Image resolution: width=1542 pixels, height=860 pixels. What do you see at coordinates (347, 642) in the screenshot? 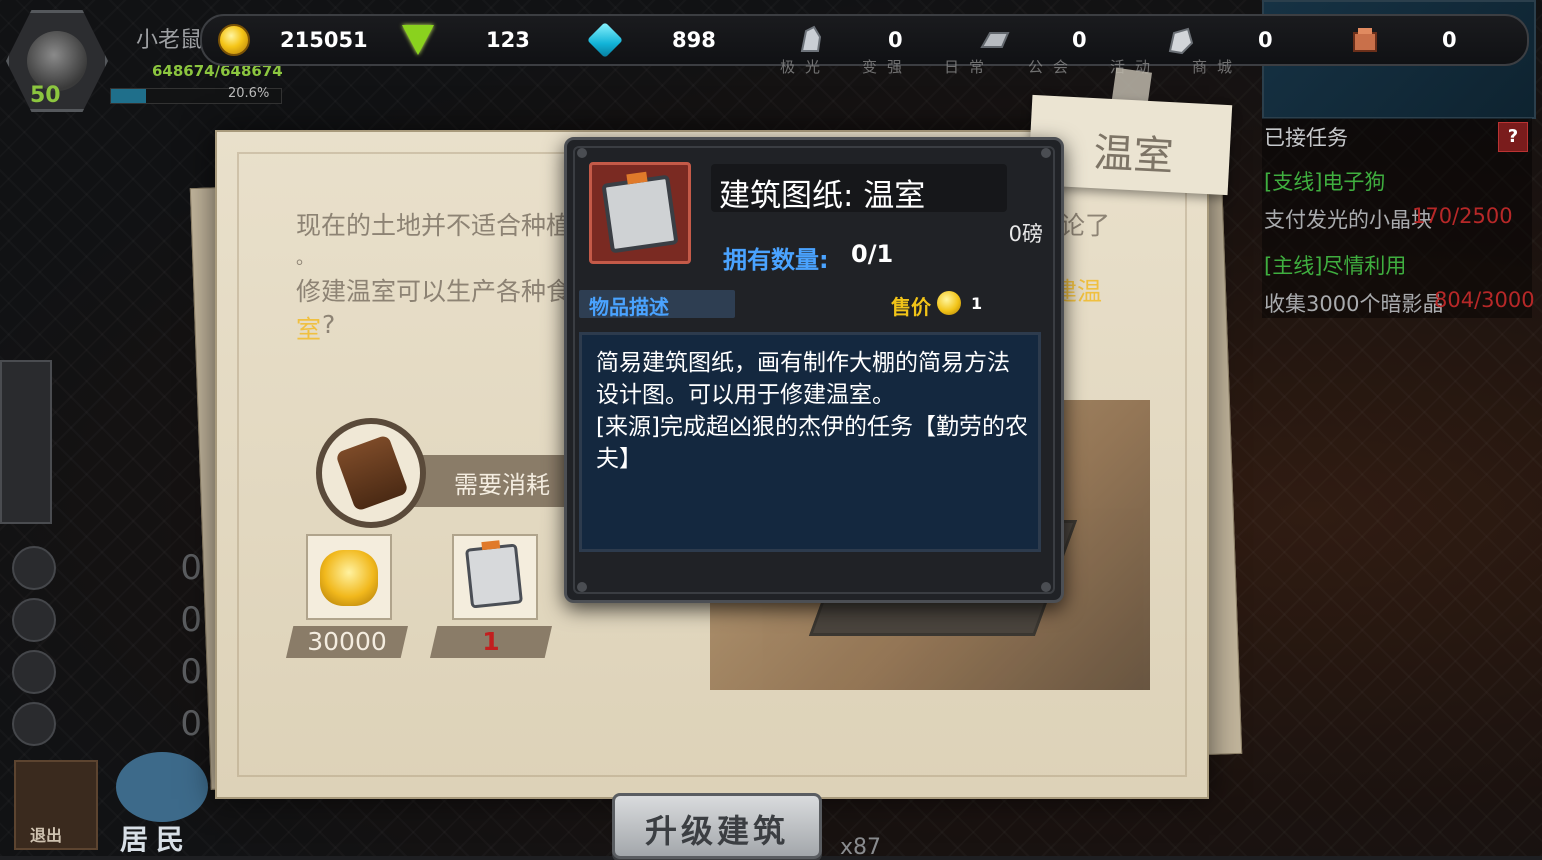
I see `cost-gold-value: 30000` at bounding box center [347, 642].